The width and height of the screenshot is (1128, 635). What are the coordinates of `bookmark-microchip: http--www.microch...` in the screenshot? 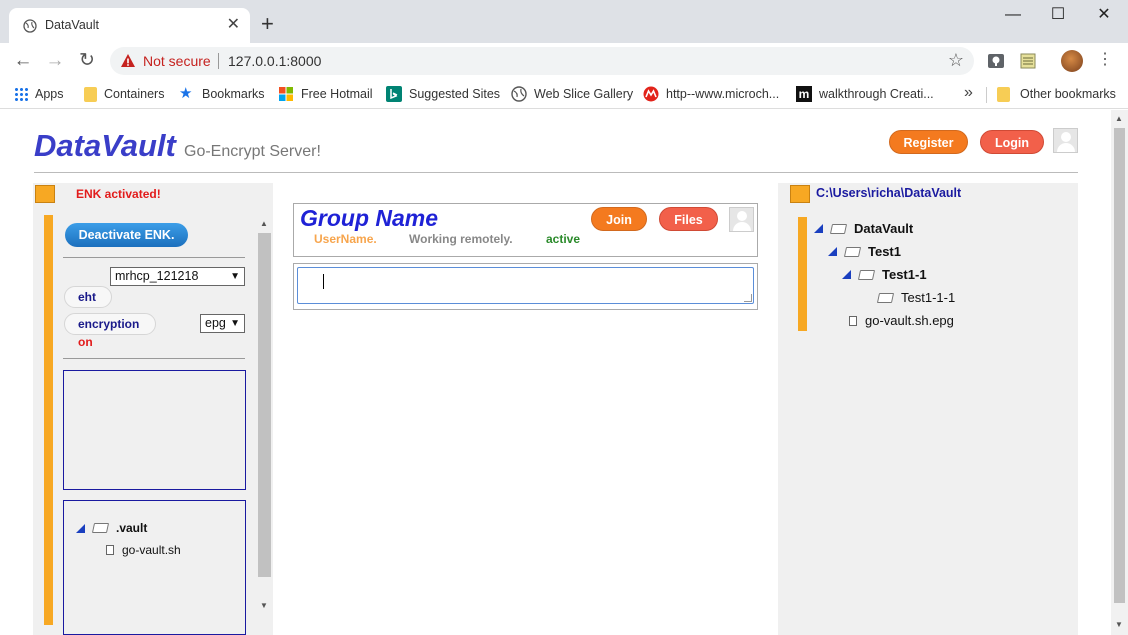 It's located at (711, 94).